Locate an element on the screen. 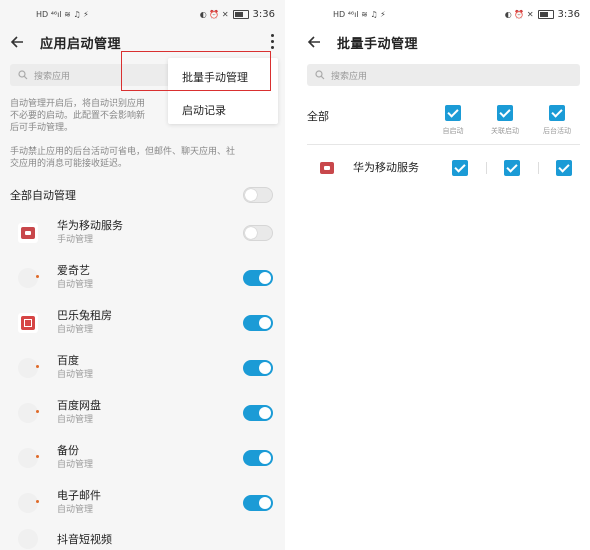 The image size is (590, 550). list-item: 抖音短视频 is located at coordinates (142, 537).